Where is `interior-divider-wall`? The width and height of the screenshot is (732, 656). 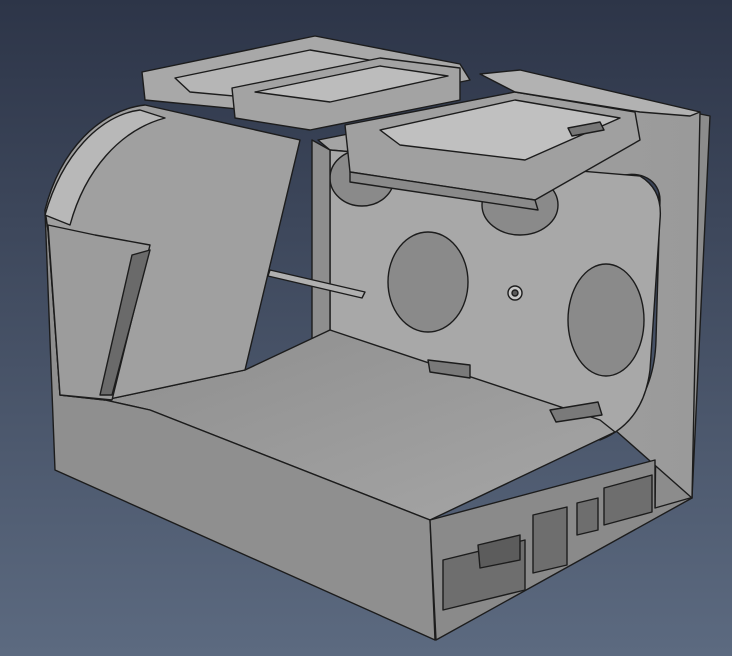
interior-divider-wall is located at coordinates (321, 240).